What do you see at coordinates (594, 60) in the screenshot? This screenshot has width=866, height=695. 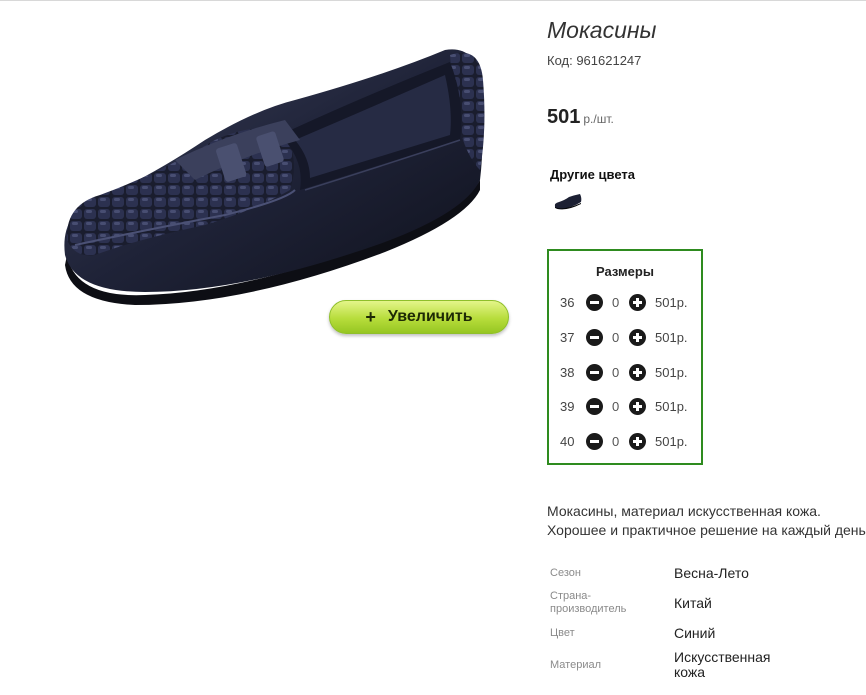 I see `product-code: Код: 961621247` at bounding box center [594, 60].